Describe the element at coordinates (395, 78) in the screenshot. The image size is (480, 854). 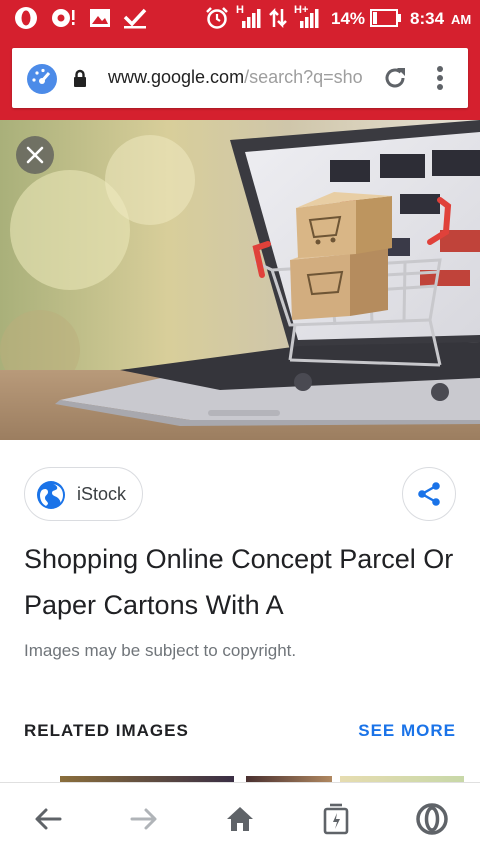
I see `reload-icon` at that location.